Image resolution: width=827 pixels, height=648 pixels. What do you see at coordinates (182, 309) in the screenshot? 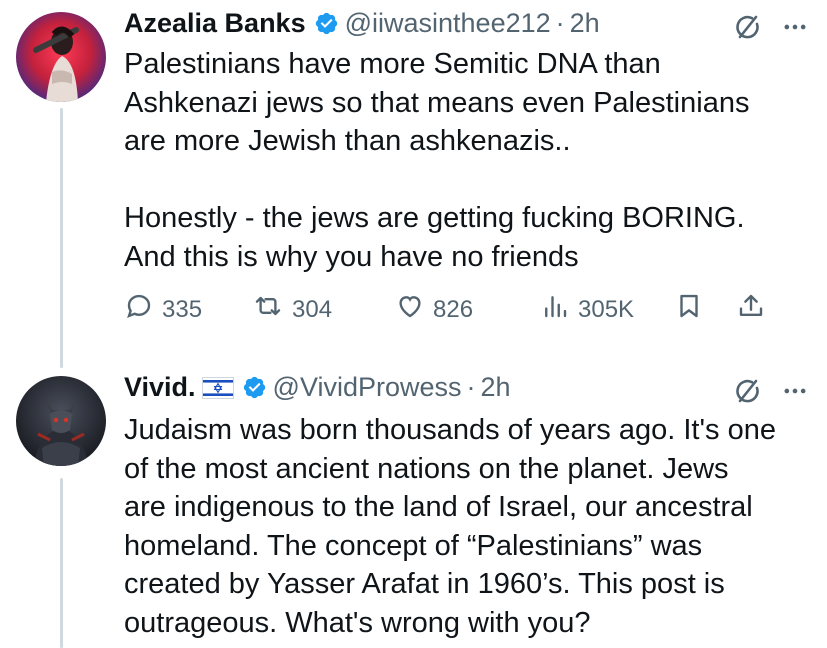
I see `reply-count: 335` at bounding box center [182, 309].